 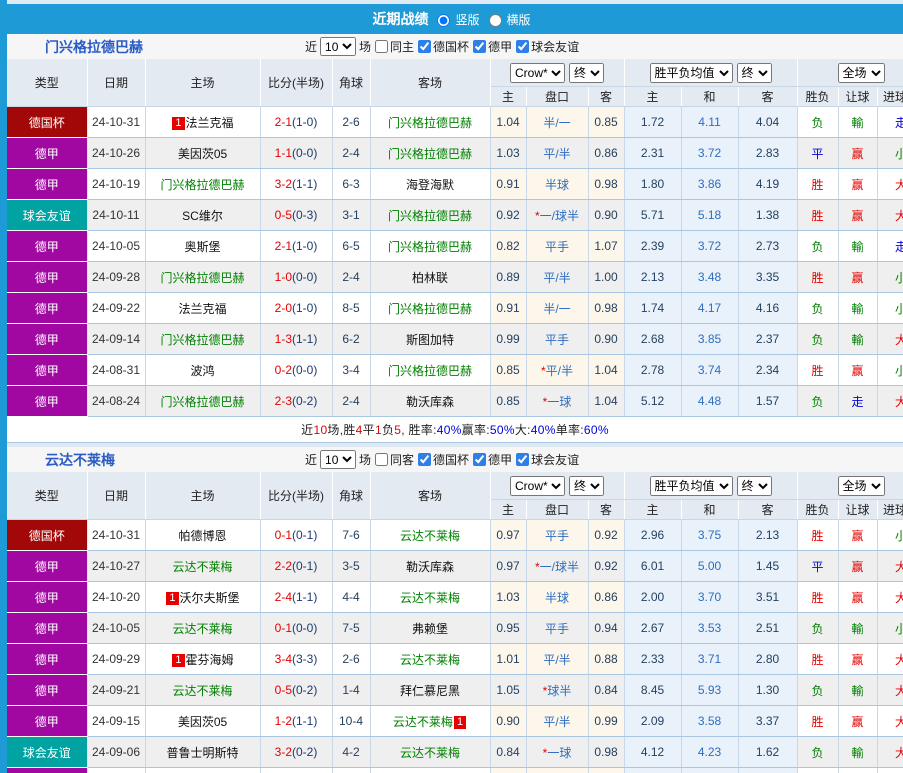 I want to click on home-team-cell: 1 法兰克福, so click(x=203, y=122).